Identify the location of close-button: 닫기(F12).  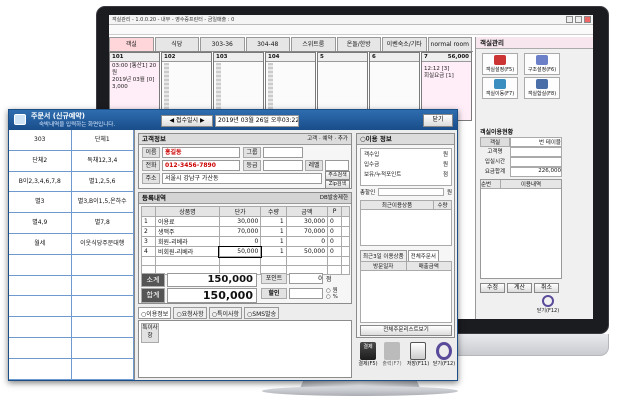
(444, 359).